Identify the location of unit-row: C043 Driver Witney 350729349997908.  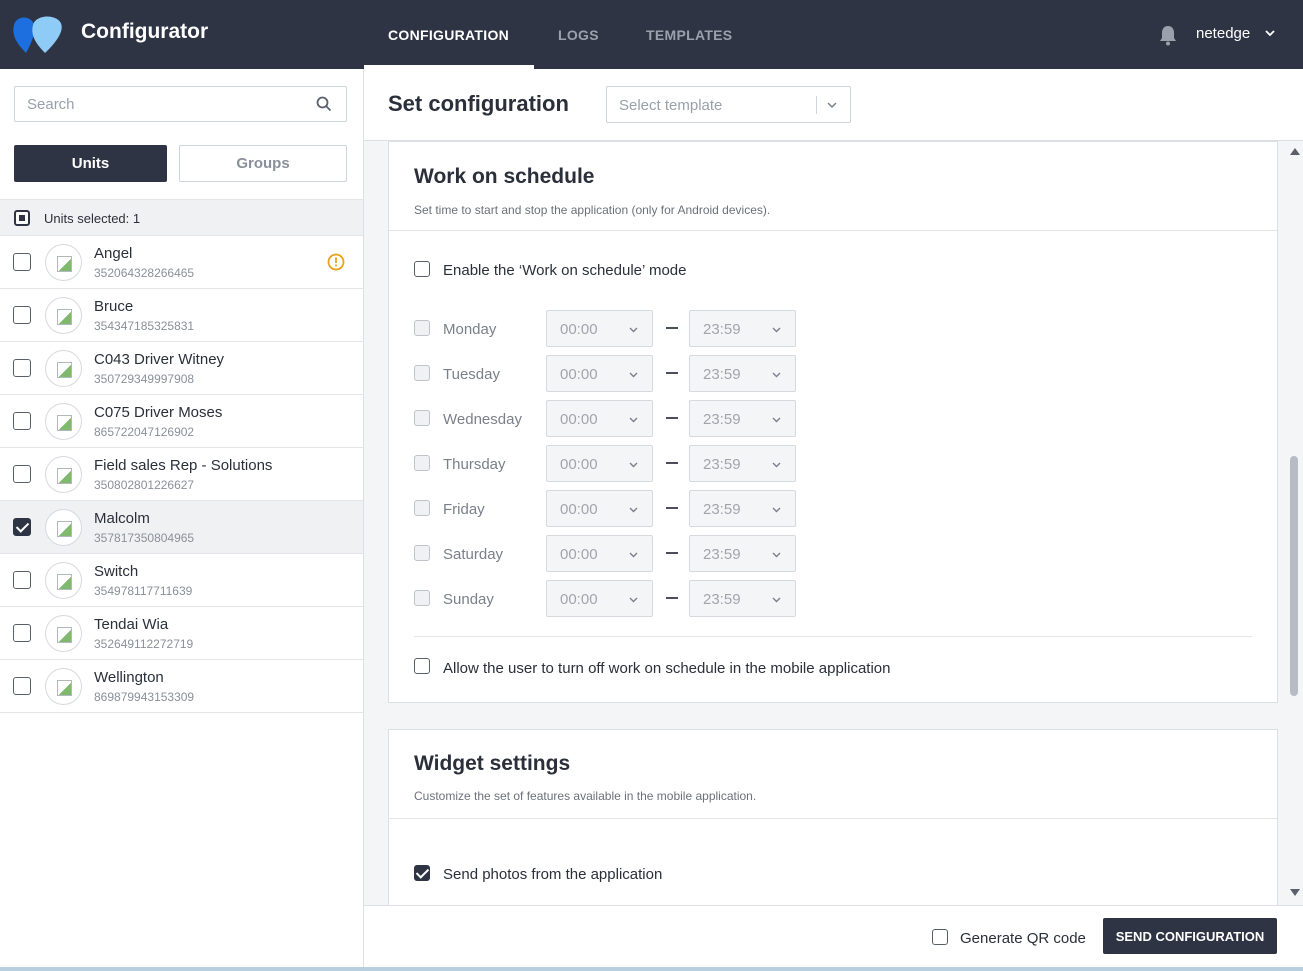
(181, 368).